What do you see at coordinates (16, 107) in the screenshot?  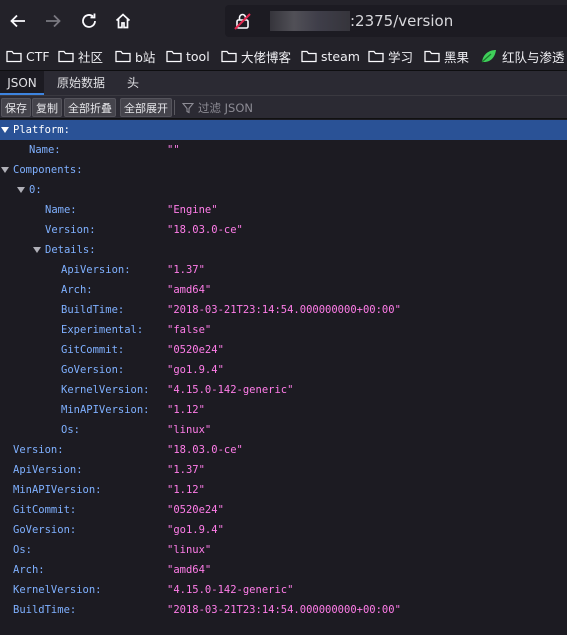 I see `save-button: 保存` at bounding box center [16, 107].